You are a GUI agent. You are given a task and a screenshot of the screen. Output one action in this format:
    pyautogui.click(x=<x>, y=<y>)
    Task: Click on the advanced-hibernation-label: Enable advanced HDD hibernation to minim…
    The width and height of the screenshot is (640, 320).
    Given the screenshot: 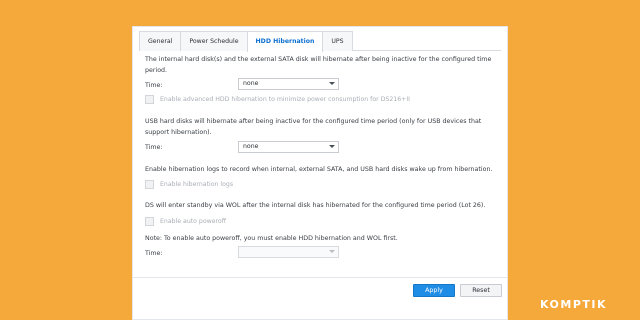 What is the action you would take?
    pyautogui.click(x=285, y=99)
    